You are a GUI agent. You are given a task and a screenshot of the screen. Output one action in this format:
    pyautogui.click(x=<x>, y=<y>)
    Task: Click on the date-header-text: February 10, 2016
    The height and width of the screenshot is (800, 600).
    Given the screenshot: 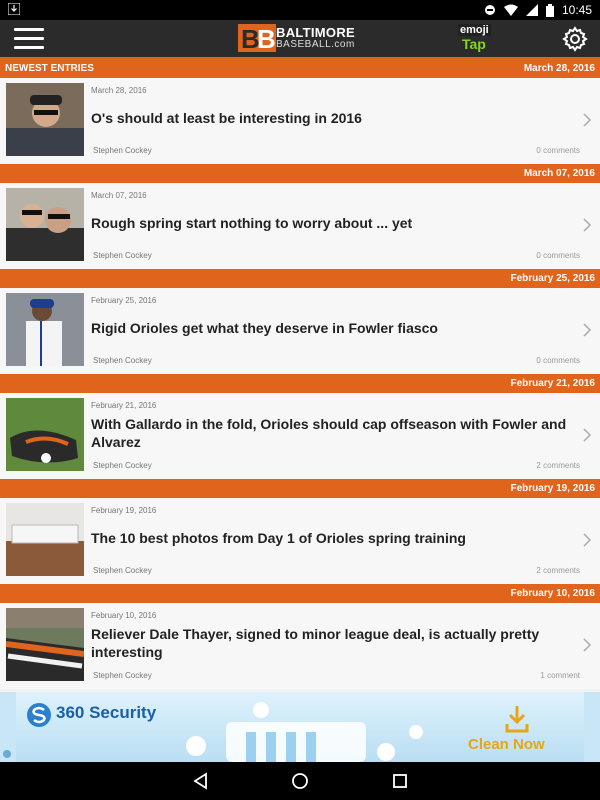 What is the action you would take?
    pyautogui.click(x=553, y=593)
    